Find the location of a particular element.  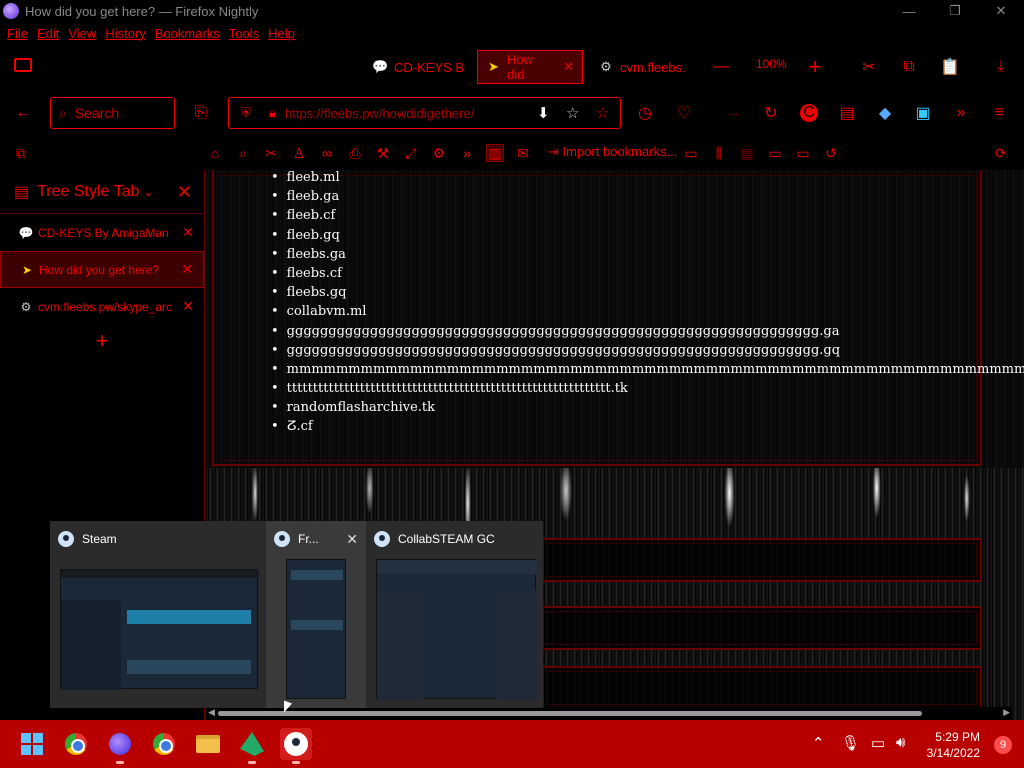

scissors-icon: ✂ is located at coordinates (271, 153).